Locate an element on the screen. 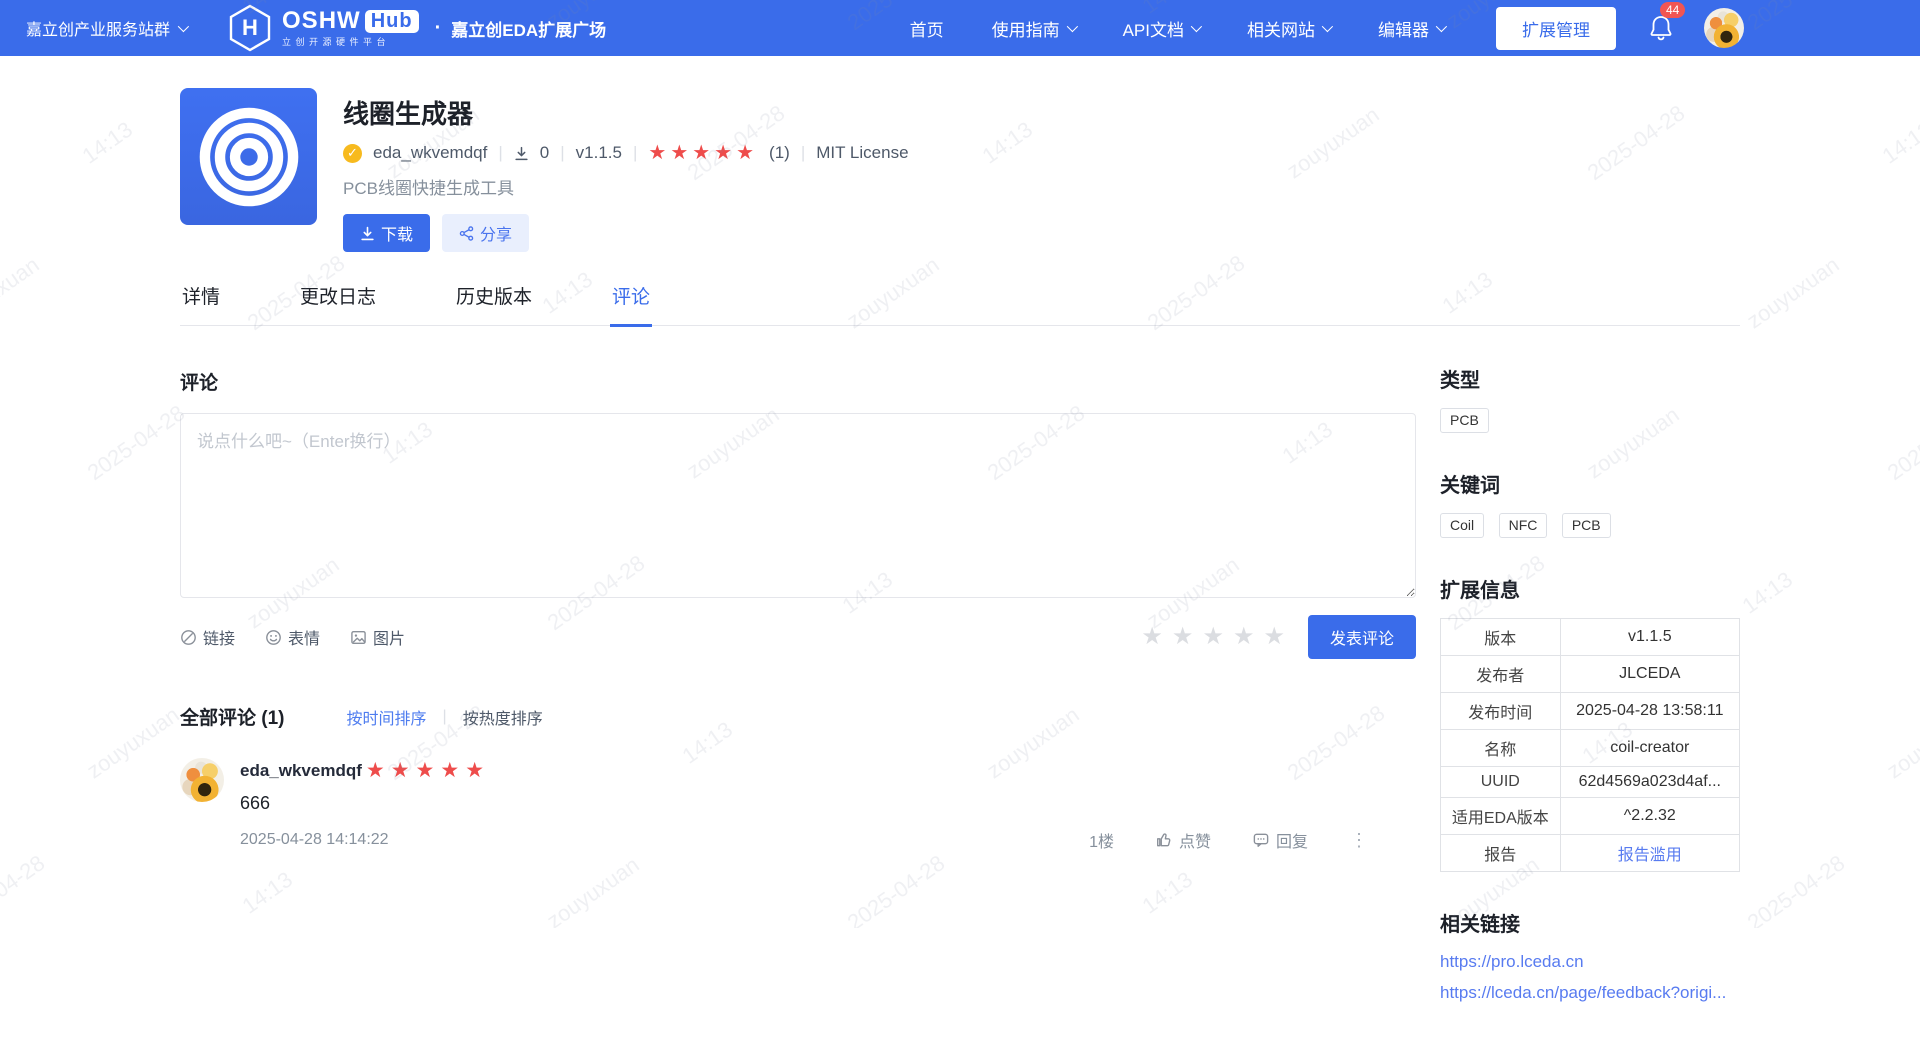 The height and width of the screenshot is (1039, 1920). insert-emoji-tool: 表情 is located at coordinates (292, 637).